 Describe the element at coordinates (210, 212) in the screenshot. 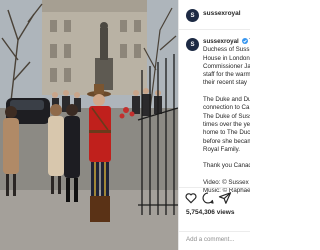

I see `view-count: 5,754,306 views` at that location.